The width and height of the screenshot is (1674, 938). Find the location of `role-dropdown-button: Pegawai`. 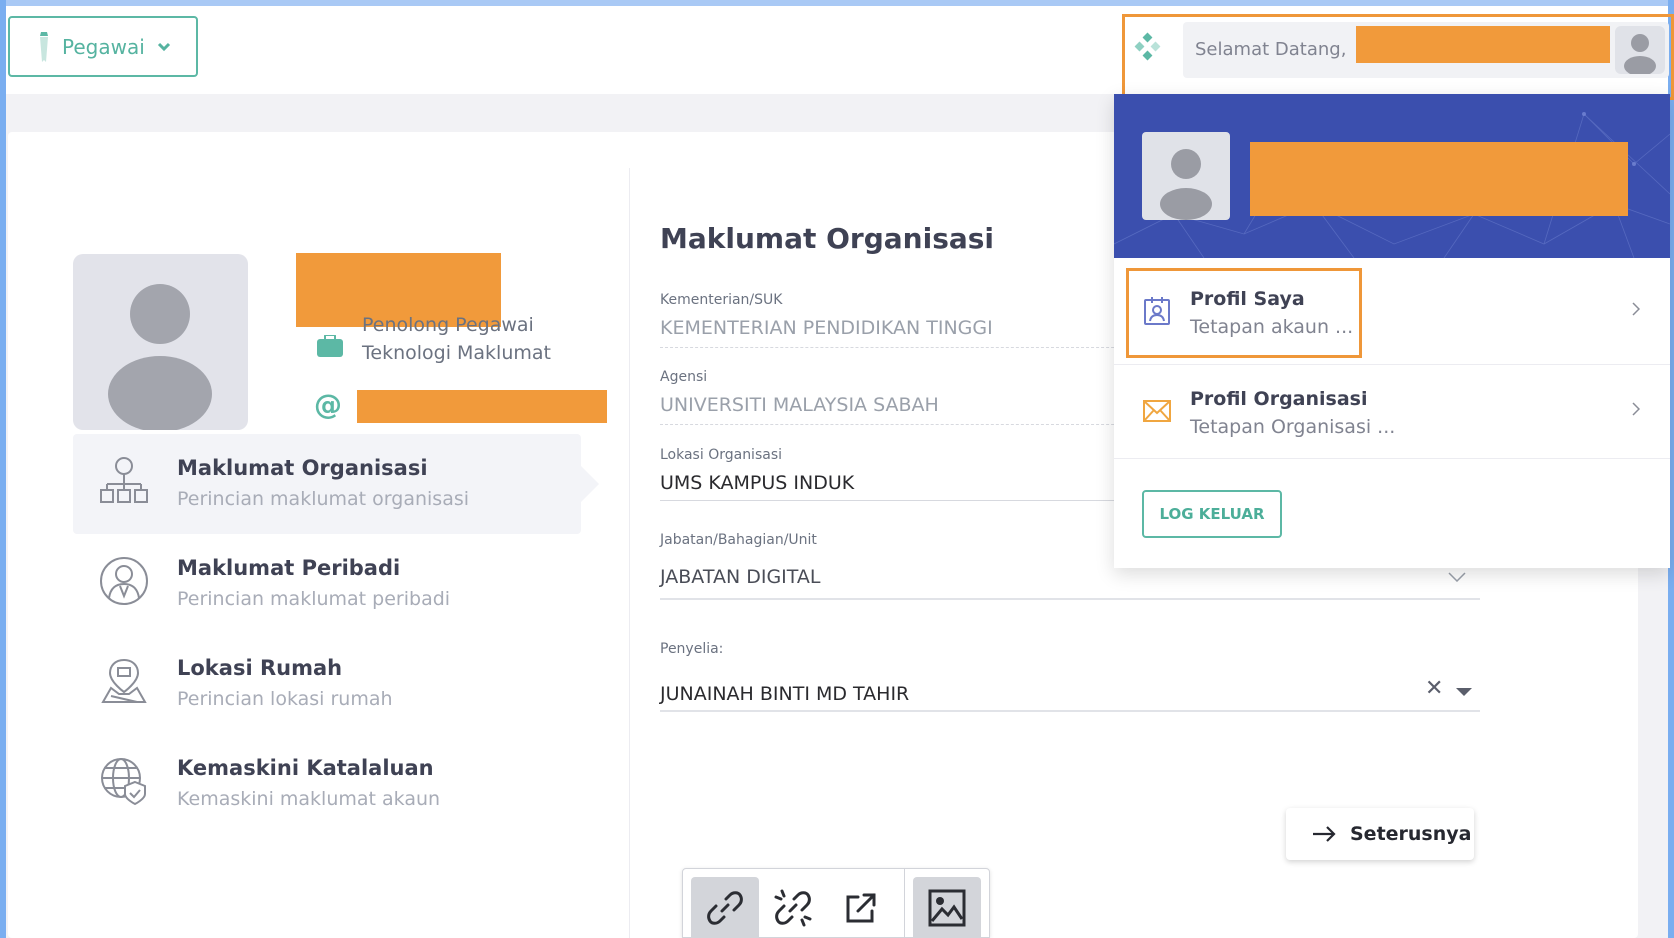

role-dropdown-button: Pegawai is located at coordinates (103, 46).